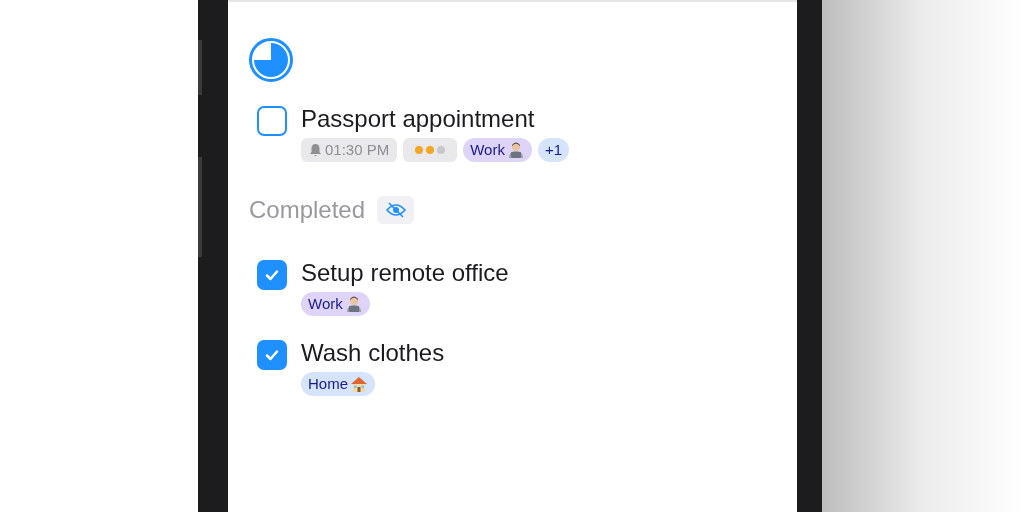 This screenshot has width=1024, height=512. I want to click on bell-icon, so click(315, 150).